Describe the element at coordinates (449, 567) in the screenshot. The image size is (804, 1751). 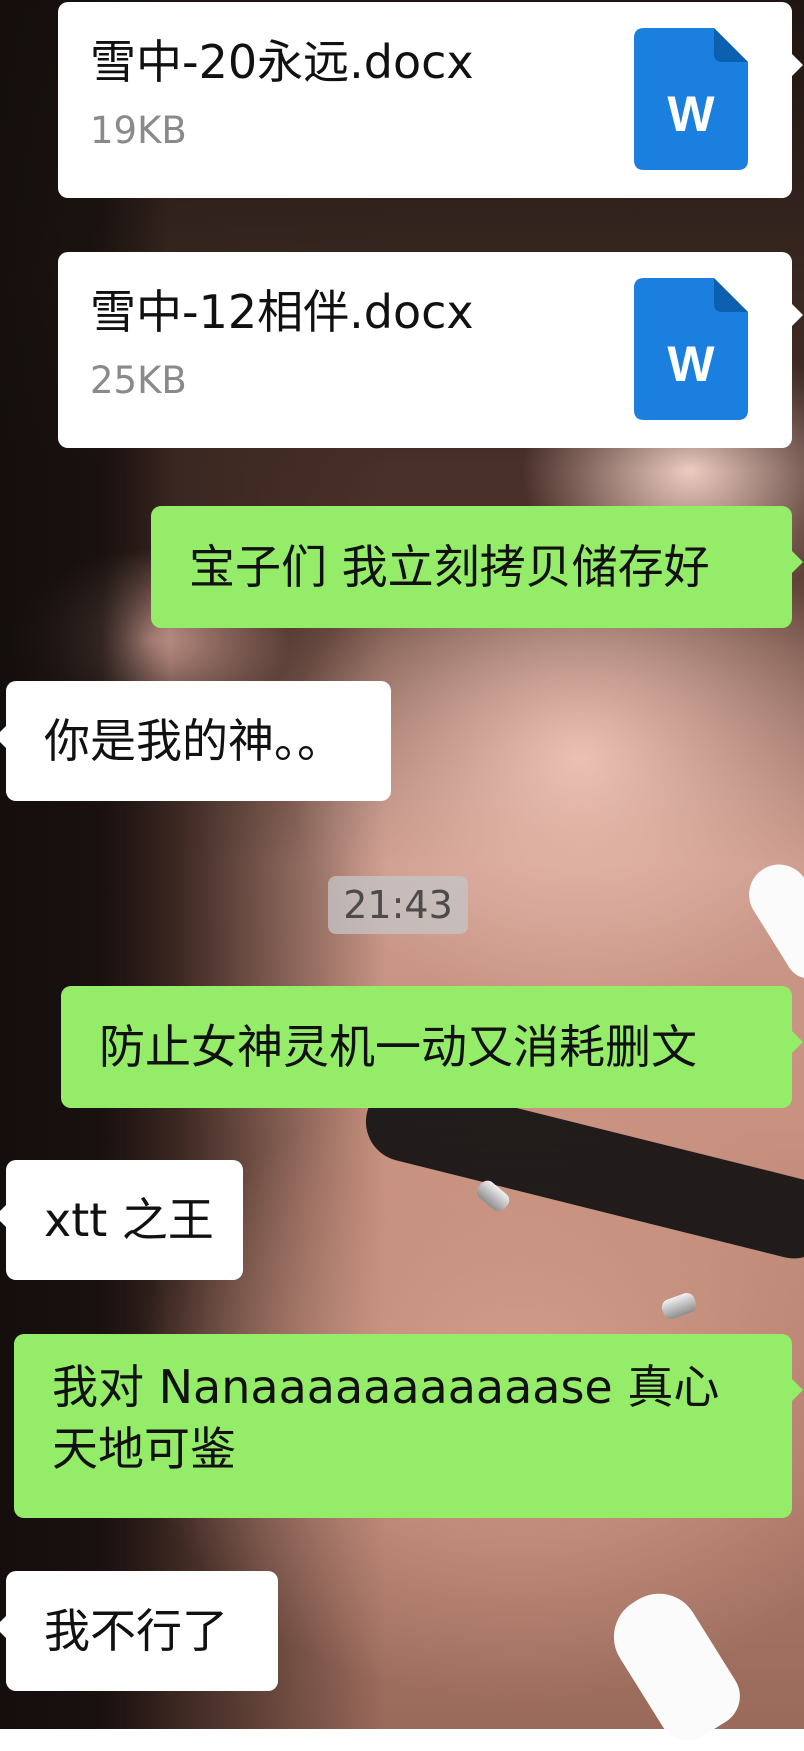
I see `message-text: 宝子们 我立刻拷贝储存好` at that location.